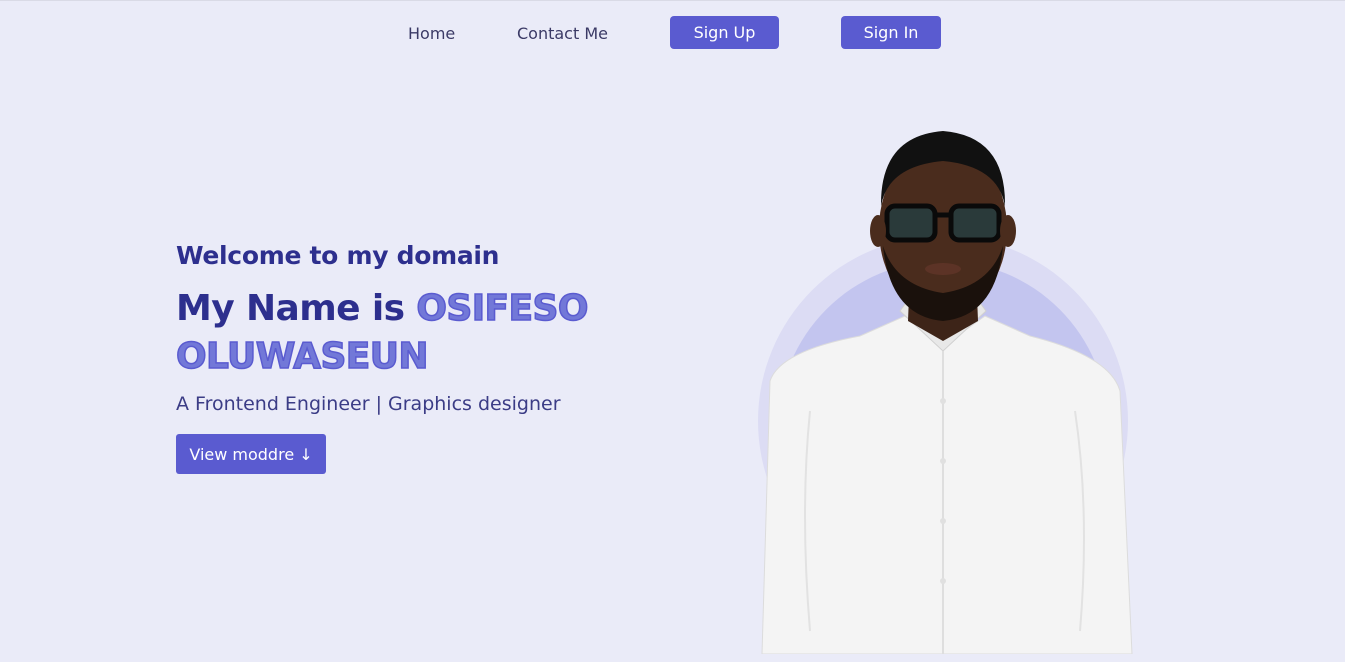 The image size is (1345, 662). I want to click on lips-shape, so click(943, 269).